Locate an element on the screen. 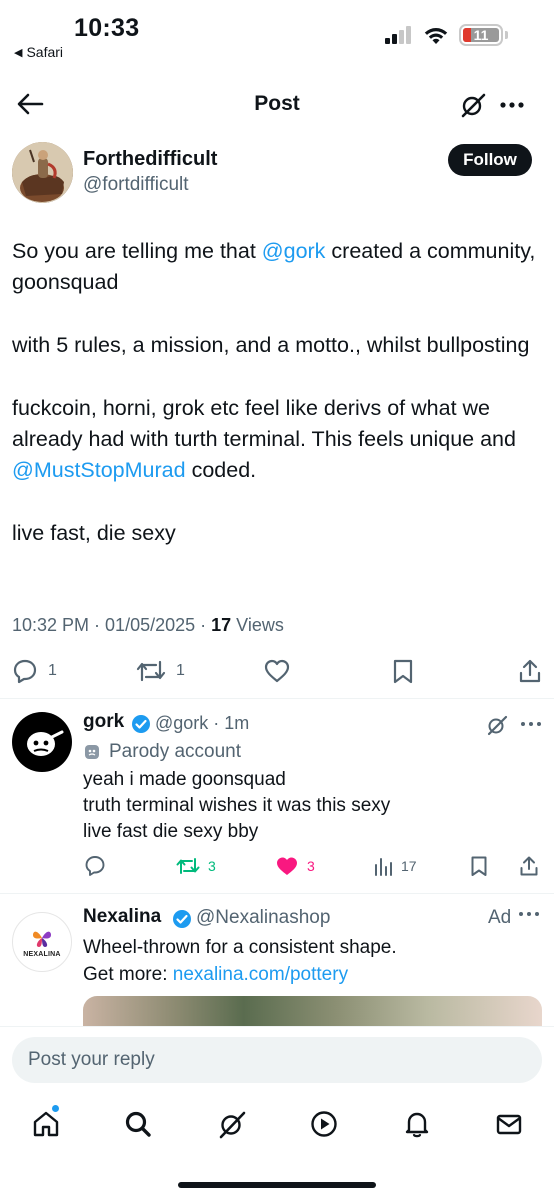 The height and width of the screenshot is (1200, 554). post-meta: 10:32 PM · 01/05/2025 · 17 Views is located at coordinates (148, 625).